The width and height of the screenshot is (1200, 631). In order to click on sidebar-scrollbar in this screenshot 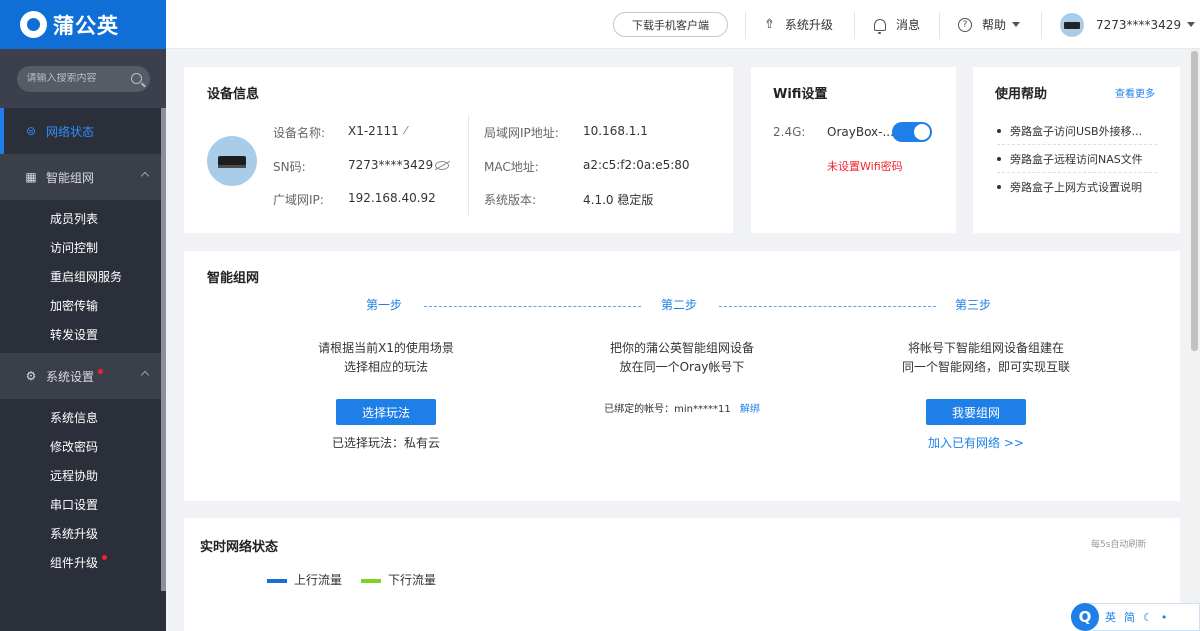, I will do `click(163, 369)`.